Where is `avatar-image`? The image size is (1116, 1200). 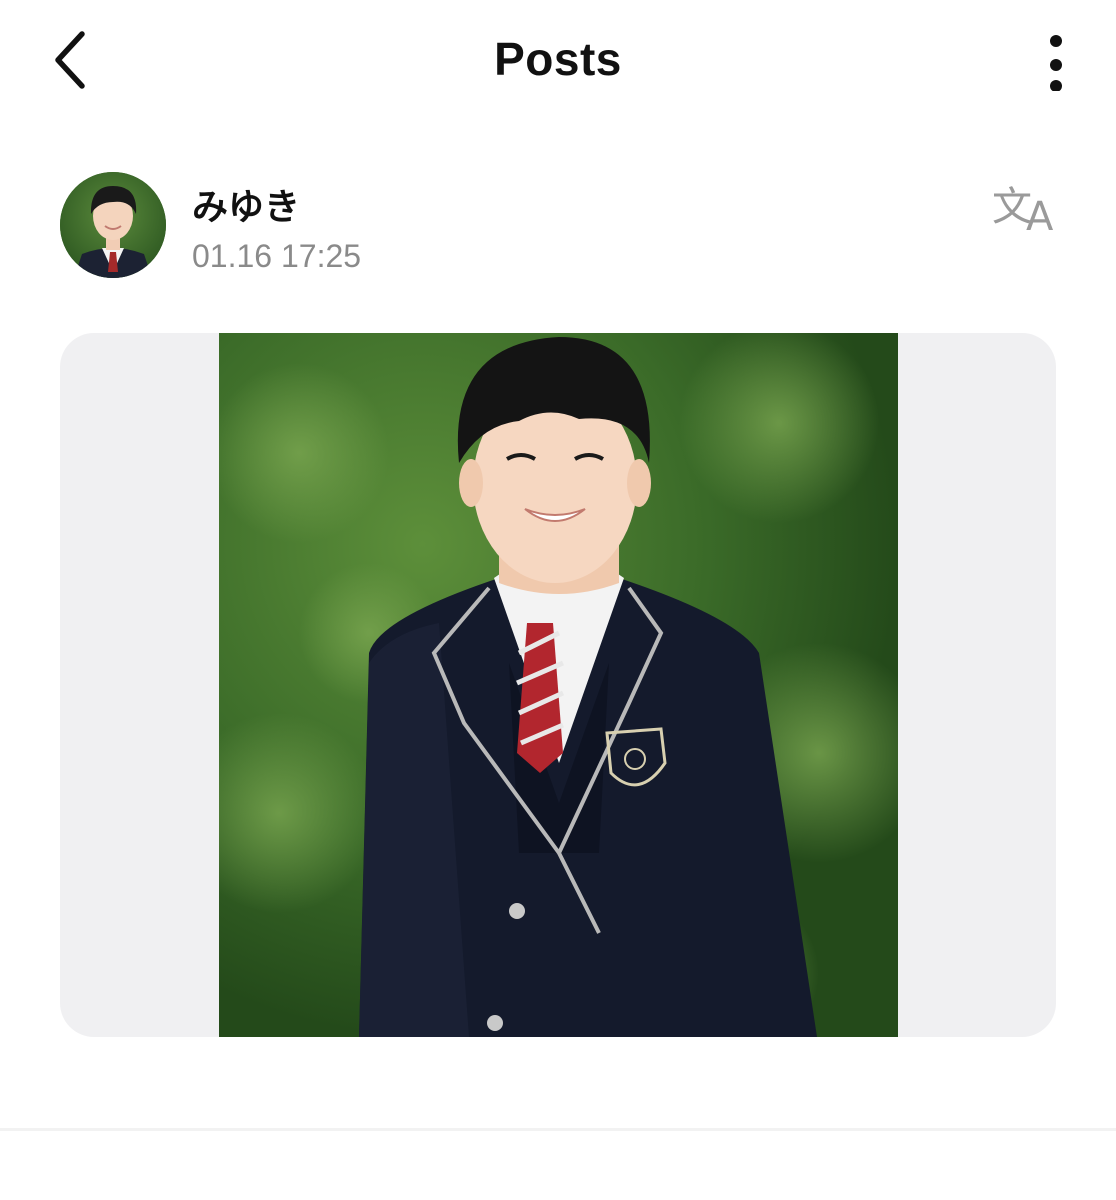
avatar-image is located at coordinates (113, 225).